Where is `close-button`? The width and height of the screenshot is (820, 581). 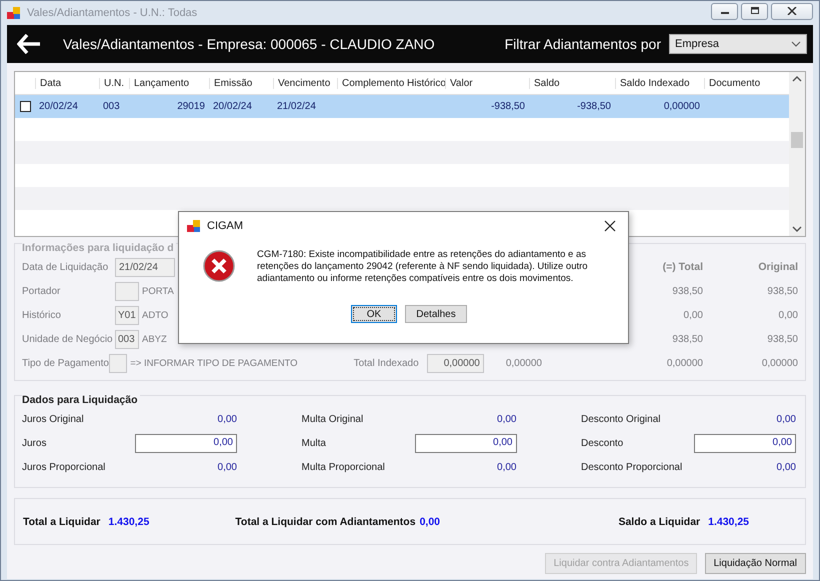
close-button is located at coordinates (792, 11).